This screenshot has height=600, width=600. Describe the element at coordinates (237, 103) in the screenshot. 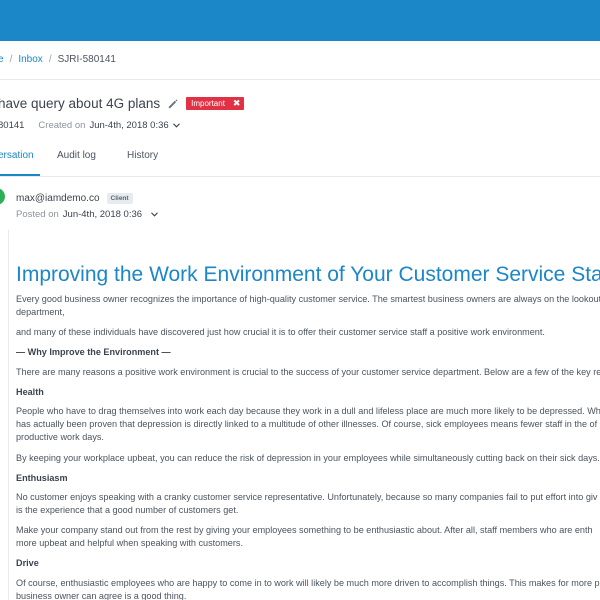

I see `close-icon: ✖` at that location.